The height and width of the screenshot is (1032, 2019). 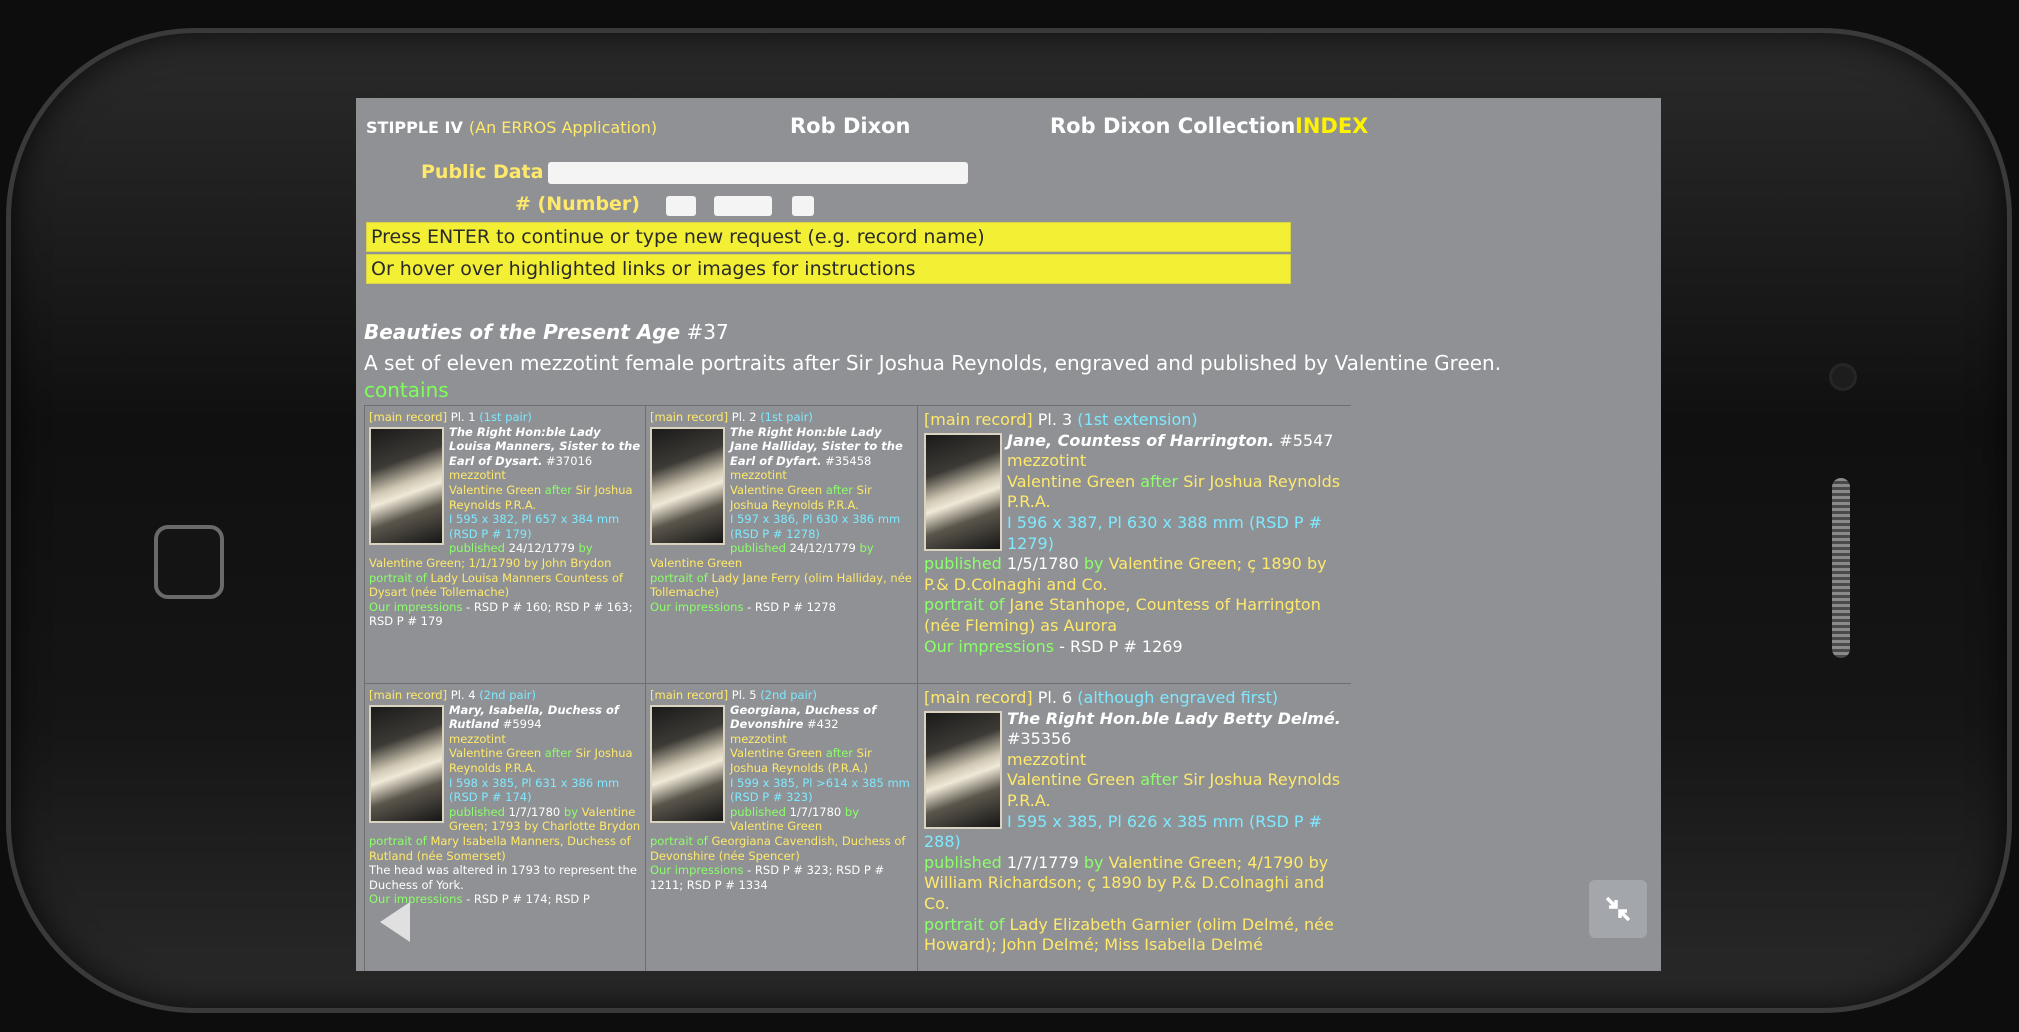 What do you see at coordinates (803, 717) in the screenshot?
I see `plate-title: Georgiana, Duchess of Devonshire` at bounding box center [803, 717].